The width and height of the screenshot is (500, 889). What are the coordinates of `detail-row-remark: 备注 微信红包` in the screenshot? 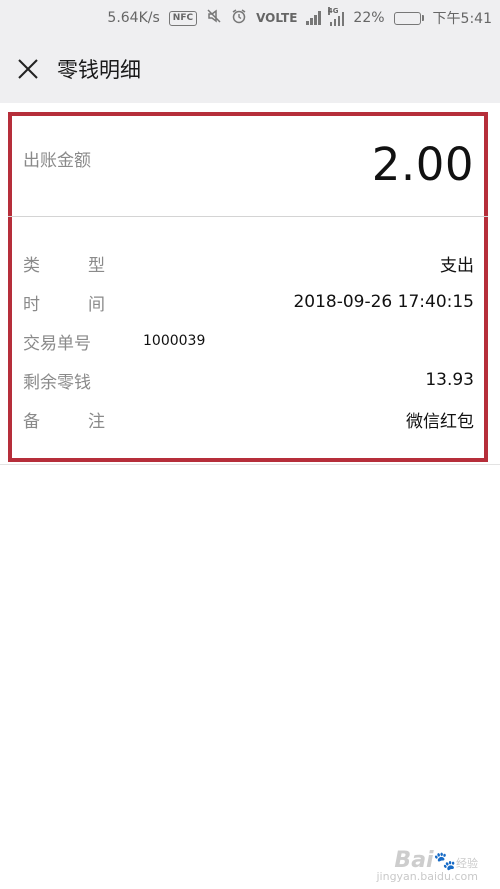 It's located at (248, 419).